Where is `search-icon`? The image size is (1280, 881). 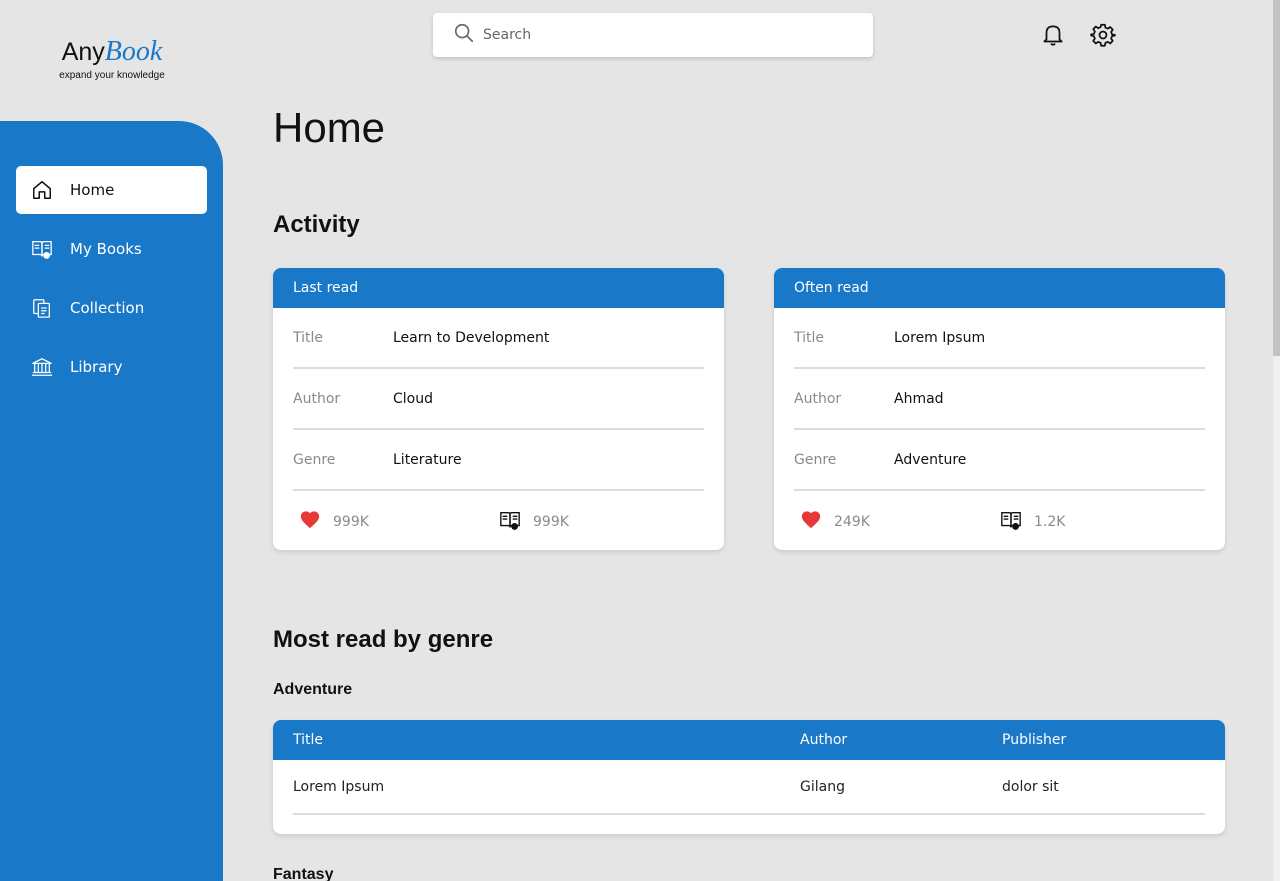 search-icon is located at coordinates (468, 35).